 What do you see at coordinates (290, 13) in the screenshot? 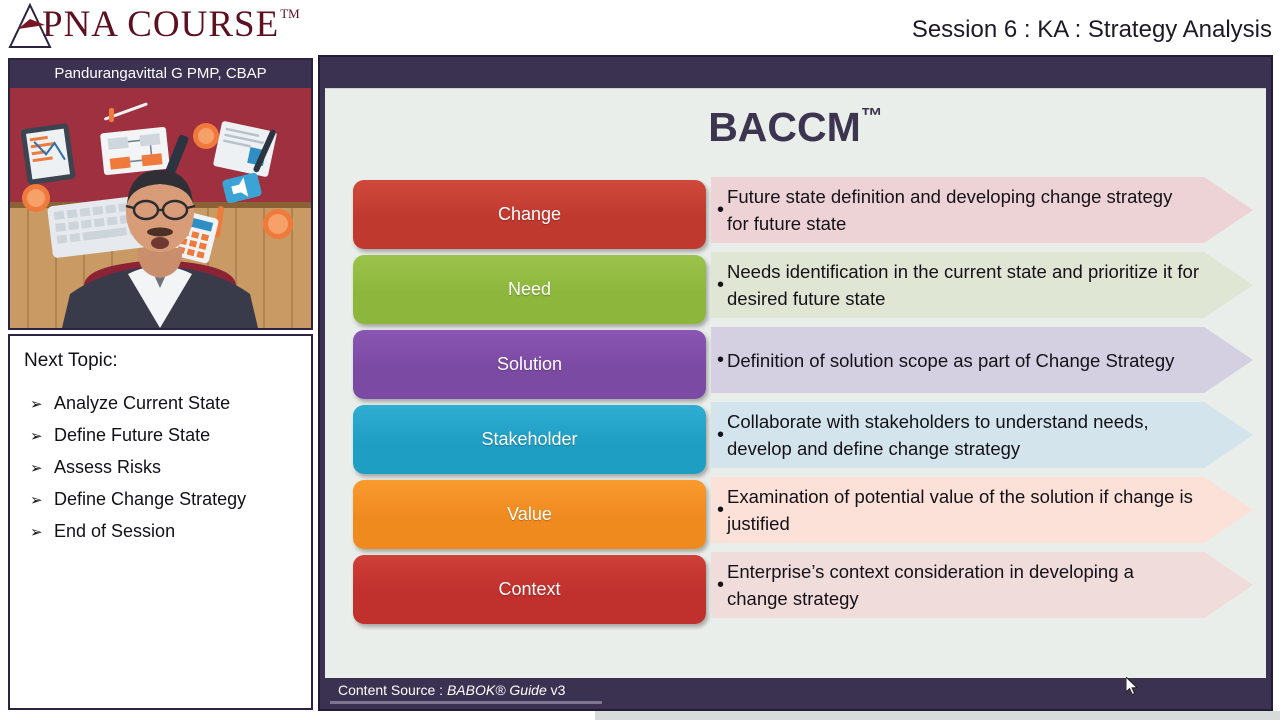
I see `brand-trademark: TM` at bounding box center [290, 13].